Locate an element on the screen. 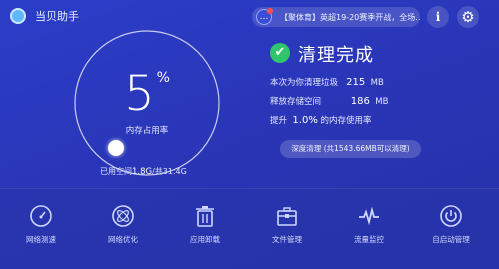  info-icon: i is located at coordinates (438, 17).